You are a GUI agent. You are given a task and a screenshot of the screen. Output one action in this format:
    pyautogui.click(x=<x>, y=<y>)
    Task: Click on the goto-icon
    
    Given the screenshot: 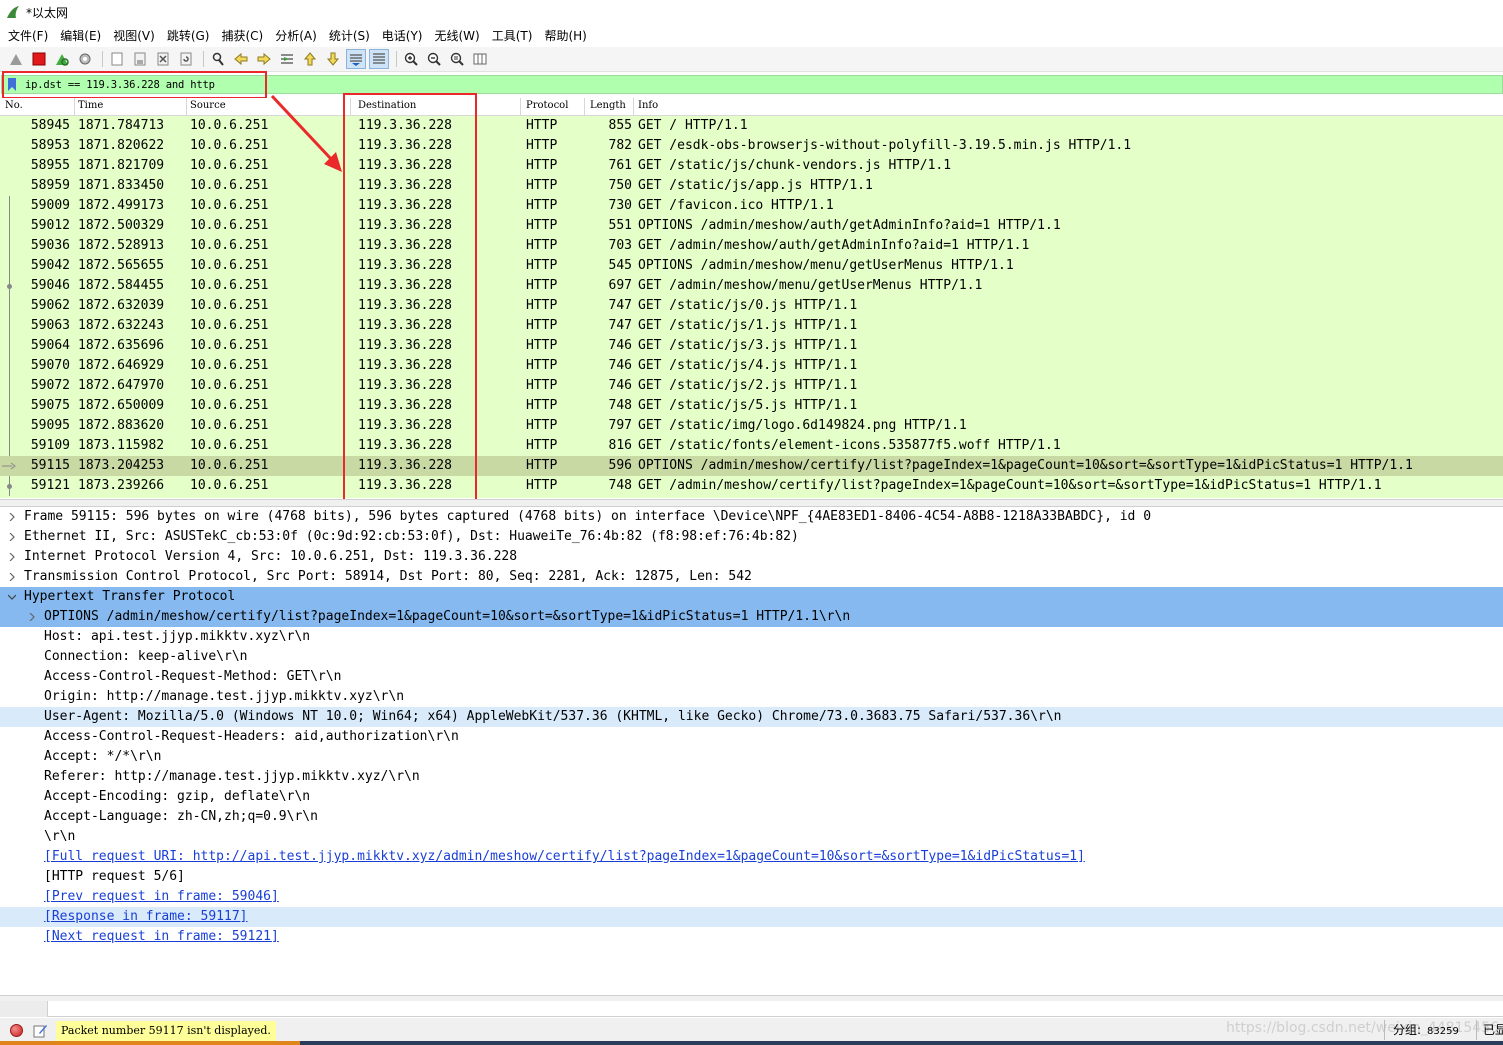 What is the action you would take?
    pyautogui.click(x=287, y=59)
    